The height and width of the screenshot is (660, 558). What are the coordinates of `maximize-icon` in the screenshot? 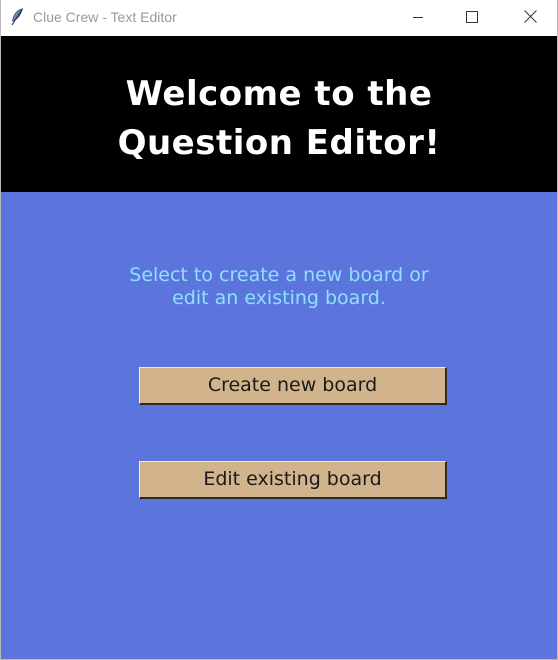 It's located at (472, 16).